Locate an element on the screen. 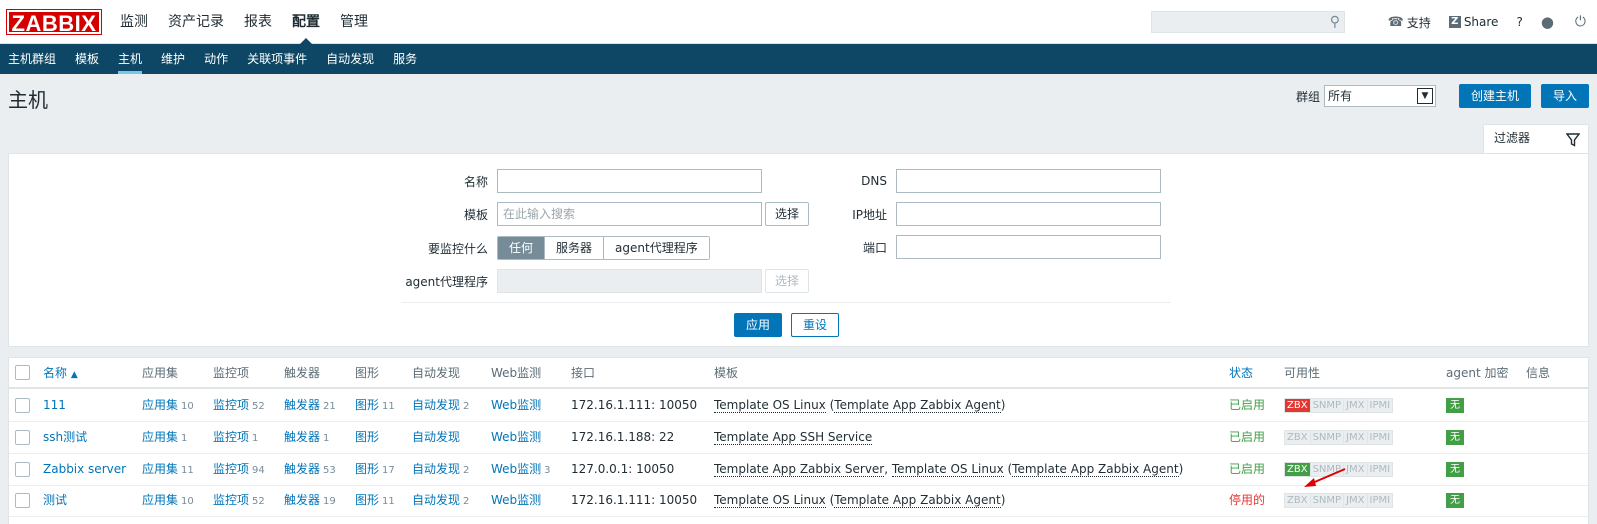 Image resolution: width=1597 pixels, height=524 pixels. web-cell: Web监测 is located at coordinates (516, 500).